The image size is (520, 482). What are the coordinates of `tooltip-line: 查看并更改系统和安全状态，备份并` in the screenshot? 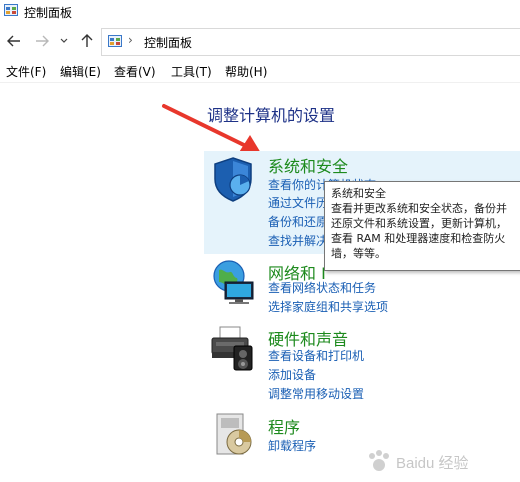 It's located at (419, 208).